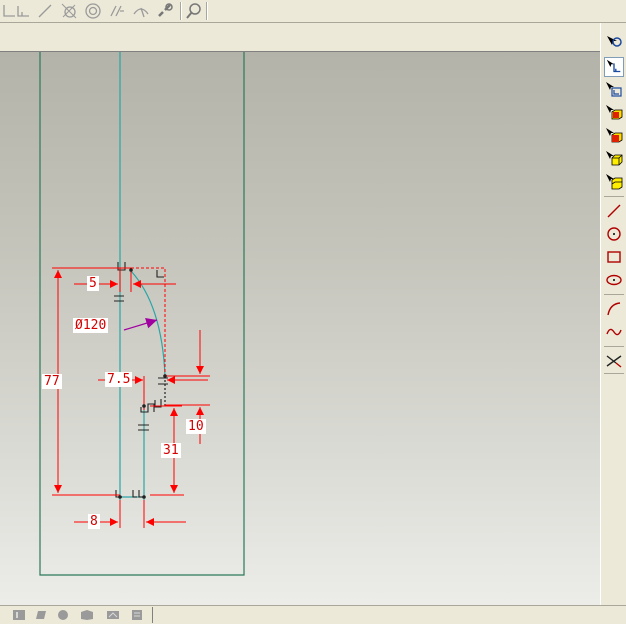  Describe the element at coordinates (171, 450) in the screenshot. I see `dimension-31: 31` at that location.